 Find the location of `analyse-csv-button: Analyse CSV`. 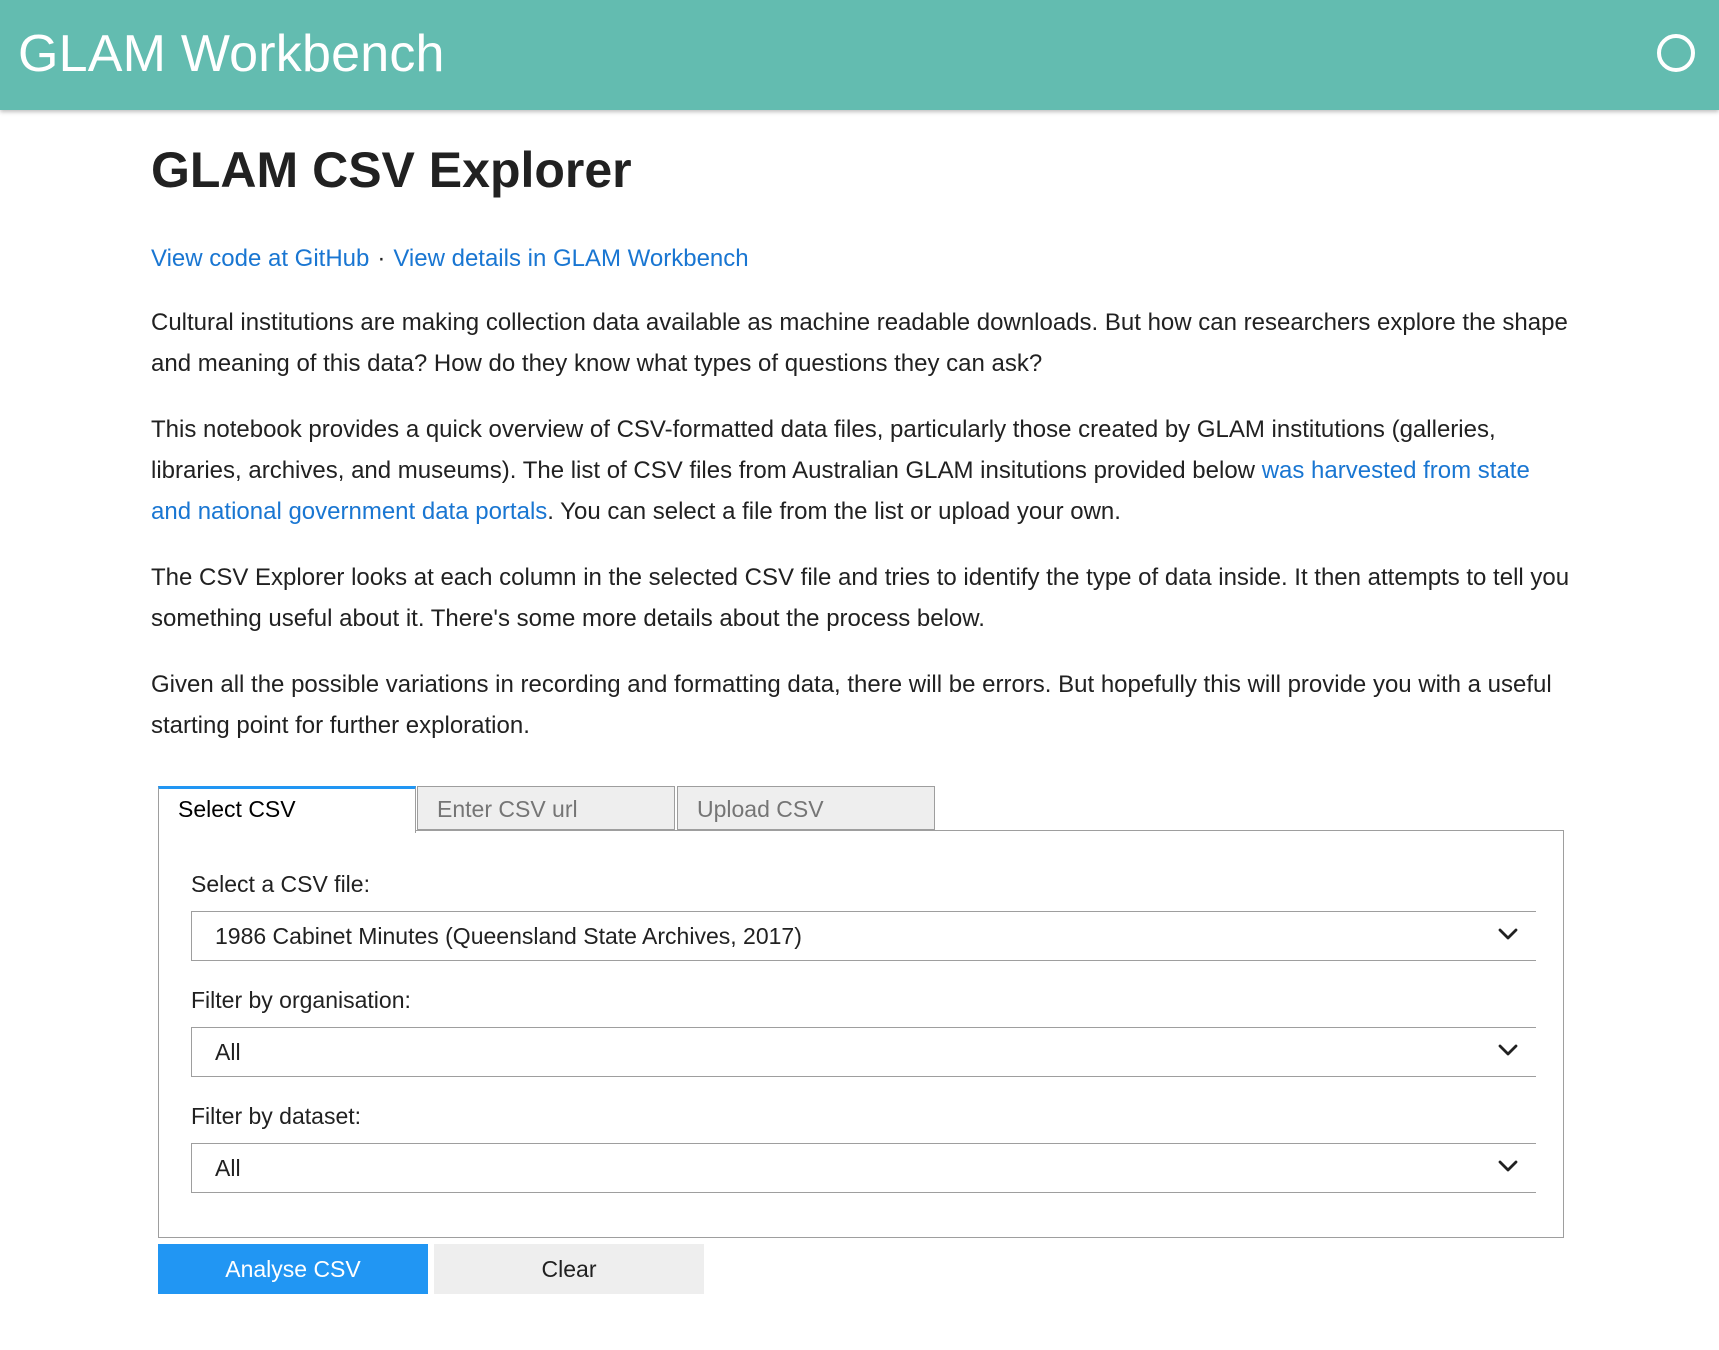

analyse-csv-button: Analyse CSV is located at coordinates (293, 1269).